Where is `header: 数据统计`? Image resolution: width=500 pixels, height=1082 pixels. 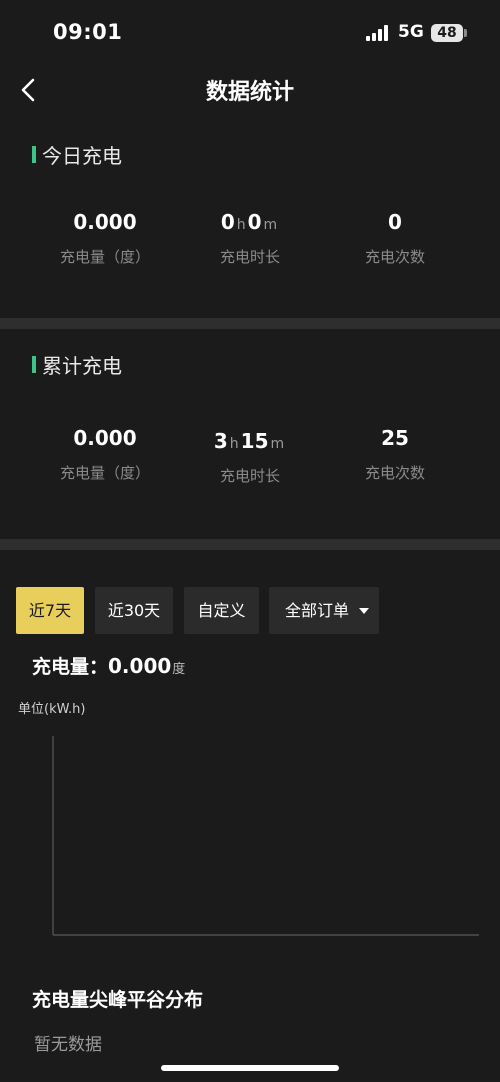 header: 数据统计 is located at coordinates (250, 89).